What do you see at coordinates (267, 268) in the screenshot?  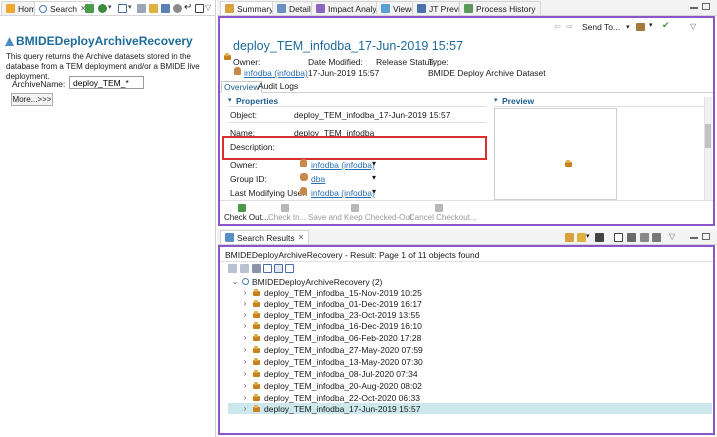 I see `collapse-all-icon` at bounding box center [267, 268].